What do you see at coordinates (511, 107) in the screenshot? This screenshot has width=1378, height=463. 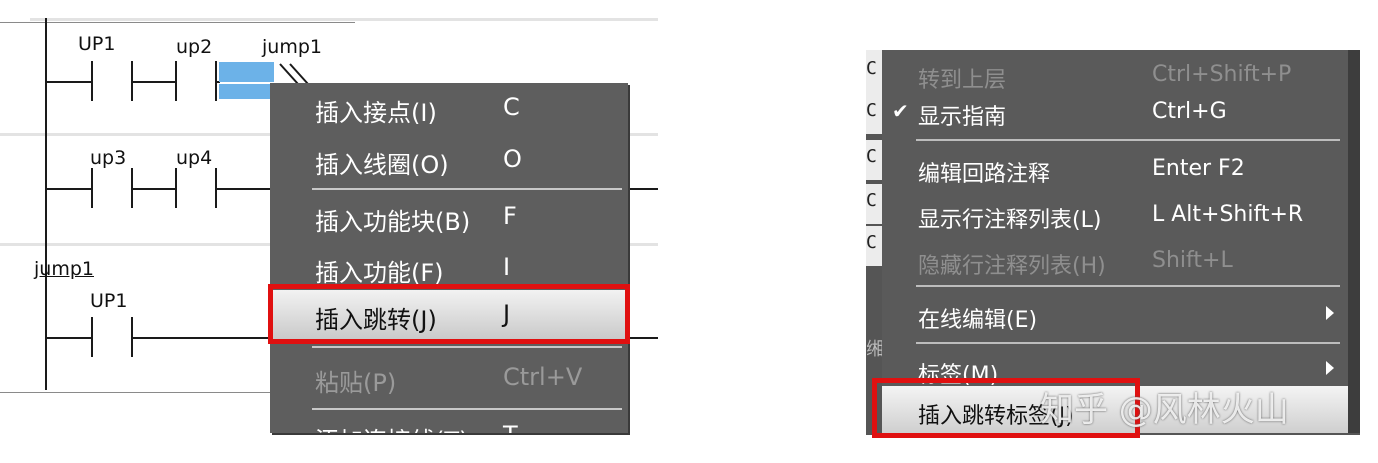 I see `menu-item-shortcut: C` at bounding box center [511, 107].